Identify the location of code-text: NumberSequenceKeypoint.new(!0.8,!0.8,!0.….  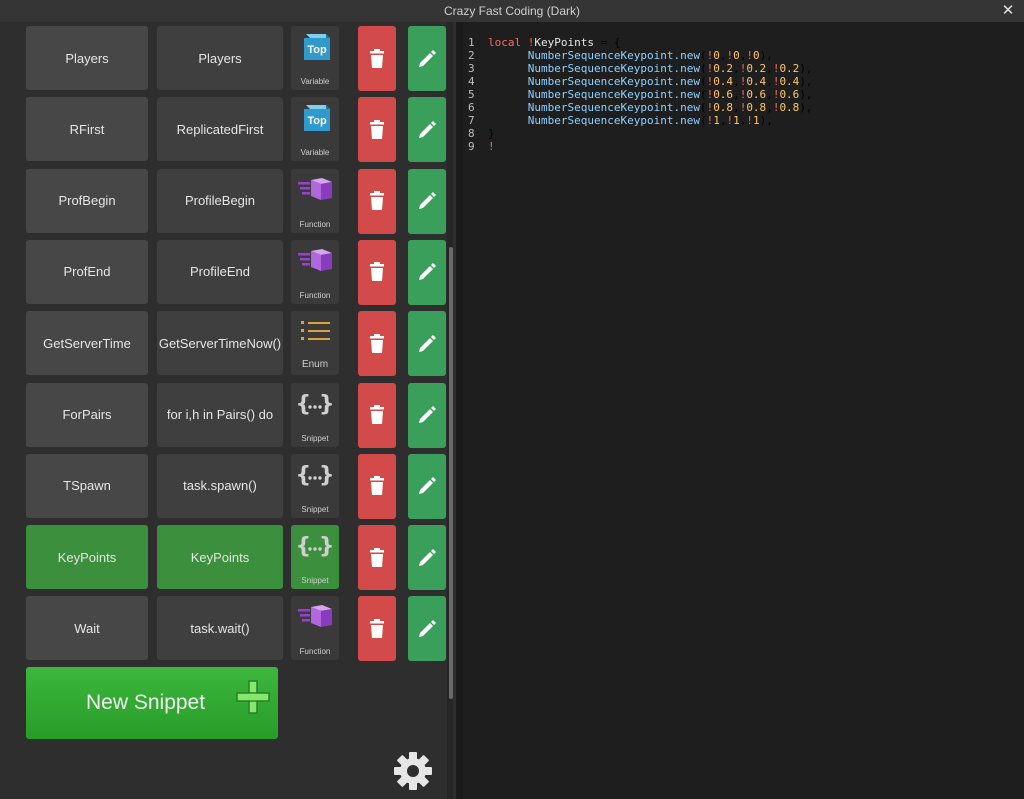
(650, 107).